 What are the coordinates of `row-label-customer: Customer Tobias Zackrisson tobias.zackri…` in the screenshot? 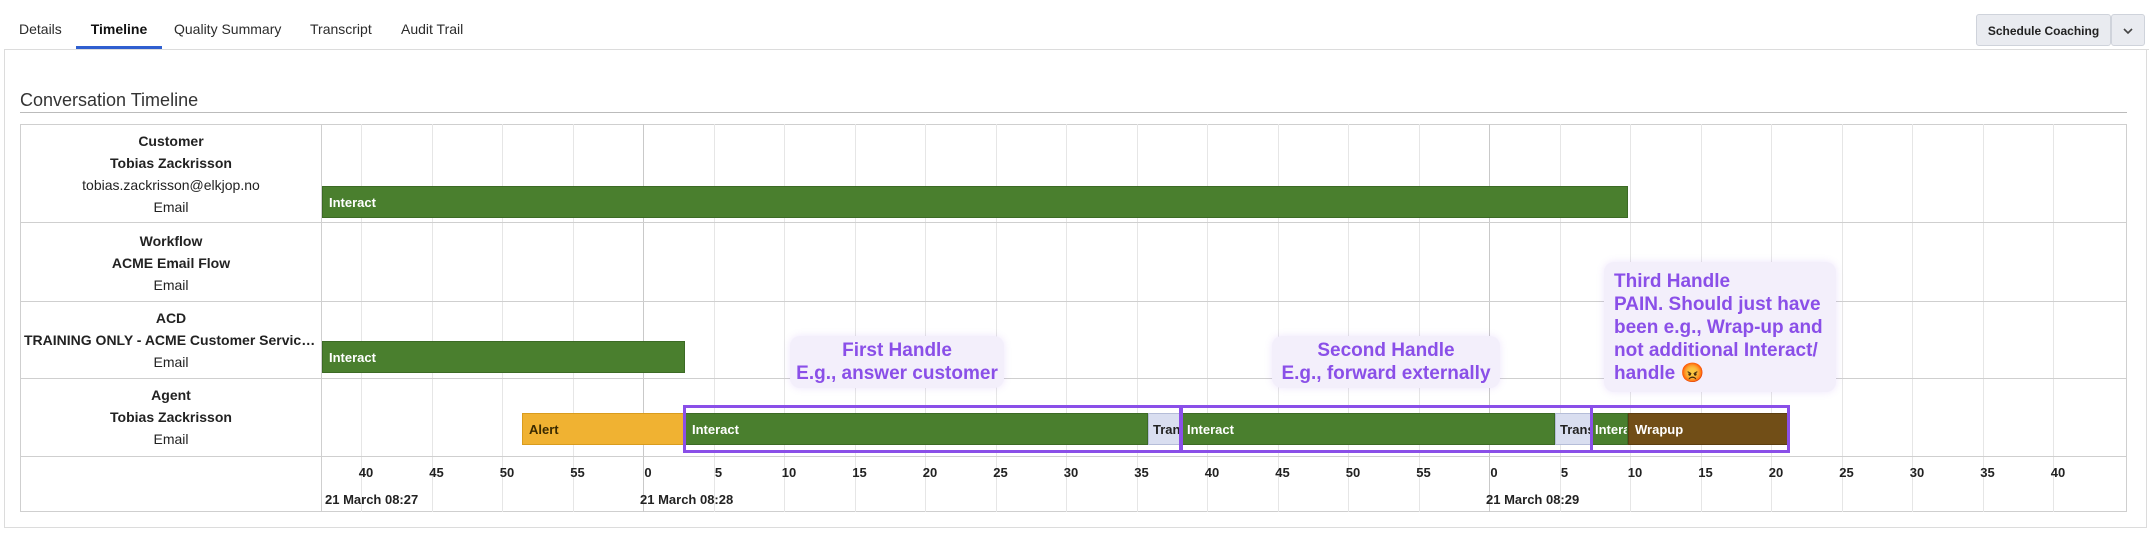 It's located at (171, 174).